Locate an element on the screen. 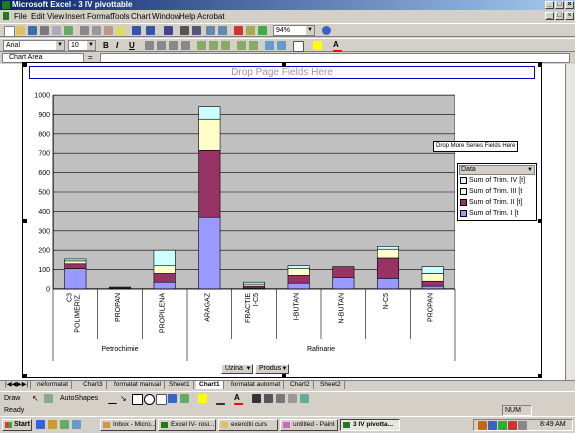  drawing-icon is located at coordinates (262, 30).